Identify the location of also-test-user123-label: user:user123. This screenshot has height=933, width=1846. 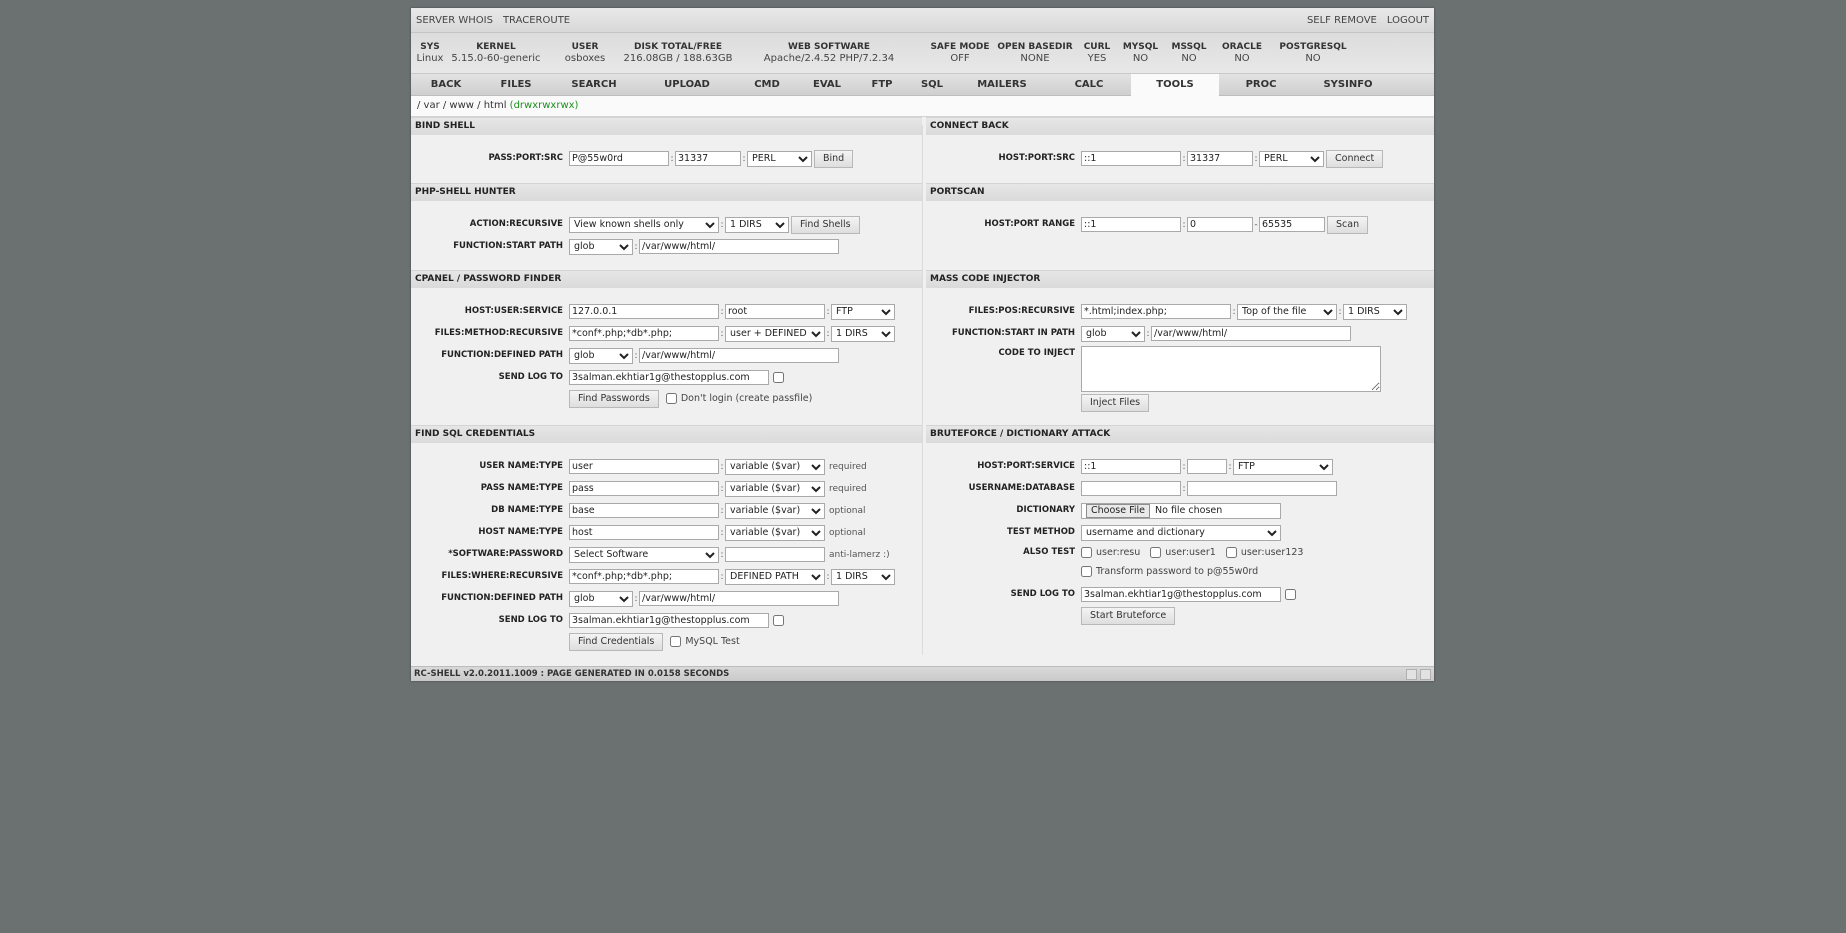
(1272, 552).